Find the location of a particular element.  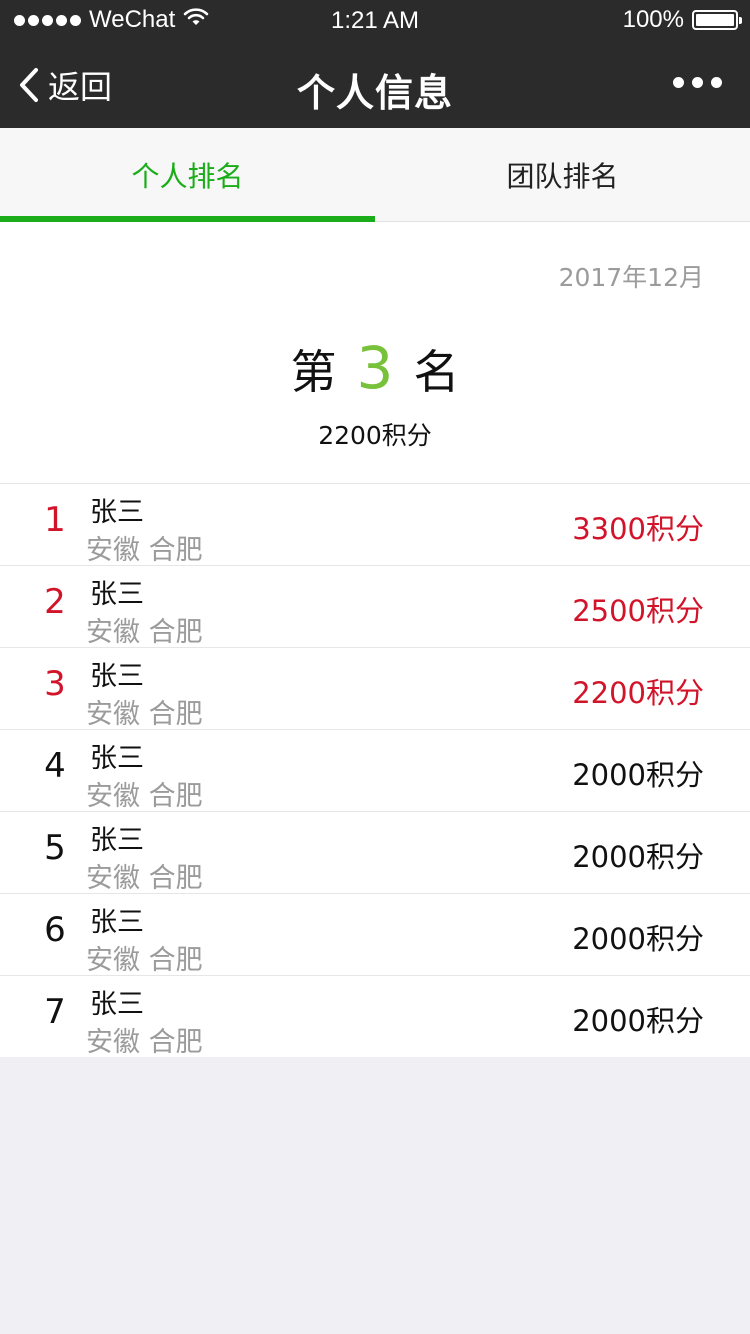

tab-bar: 个人排名 团队排名 is located at coordinates (375, 175).